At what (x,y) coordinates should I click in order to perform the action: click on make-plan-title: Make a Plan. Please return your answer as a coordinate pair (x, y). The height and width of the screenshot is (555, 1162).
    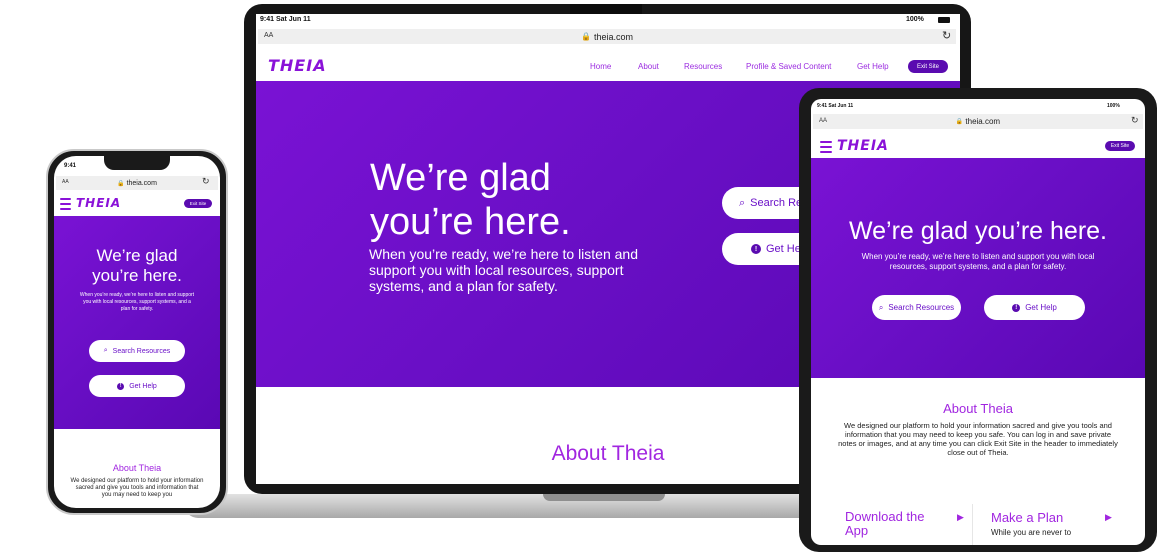
    Looking at the image, I should click on (1027, 517).